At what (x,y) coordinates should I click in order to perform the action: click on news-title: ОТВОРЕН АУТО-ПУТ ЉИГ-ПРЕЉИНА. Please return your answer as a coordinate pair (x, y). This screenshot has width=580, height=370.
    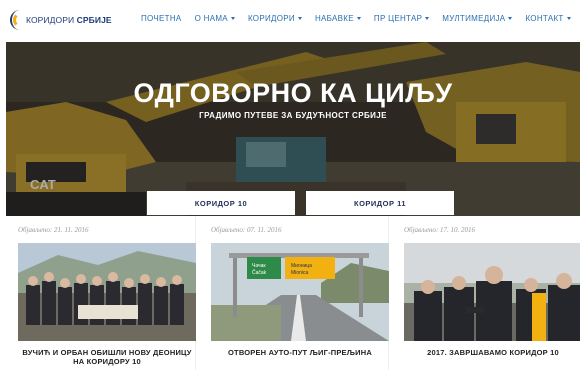
    Looking at the image, I should click on (300, 352).